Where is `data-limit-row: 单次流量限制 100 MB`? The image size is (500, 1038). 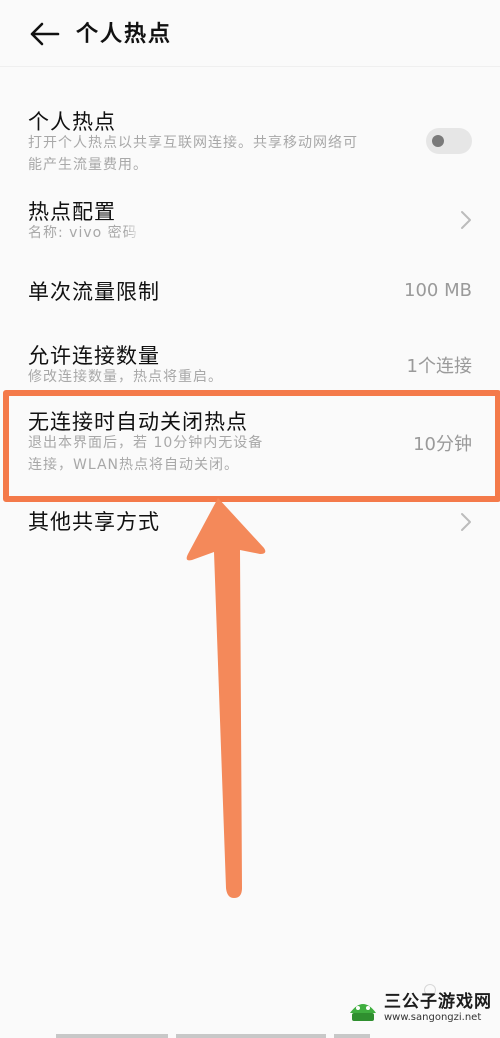
data-limit-row: 单次流量限制 100 MB is located at coordinates (250, 293).